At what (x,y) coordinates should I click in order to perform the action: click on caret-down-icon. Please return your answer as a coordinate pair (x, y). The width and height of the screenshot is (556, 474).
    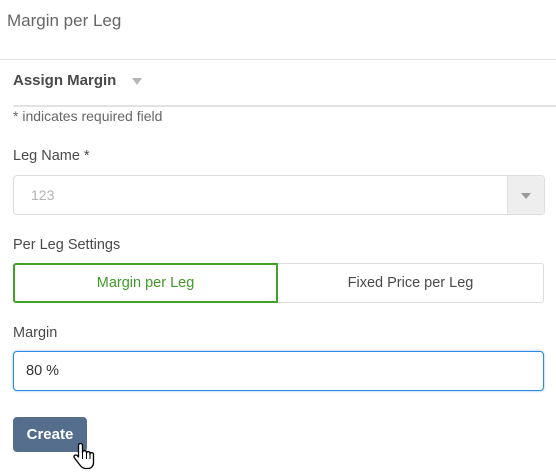
    Looking at the image, I should click on (137, 81).